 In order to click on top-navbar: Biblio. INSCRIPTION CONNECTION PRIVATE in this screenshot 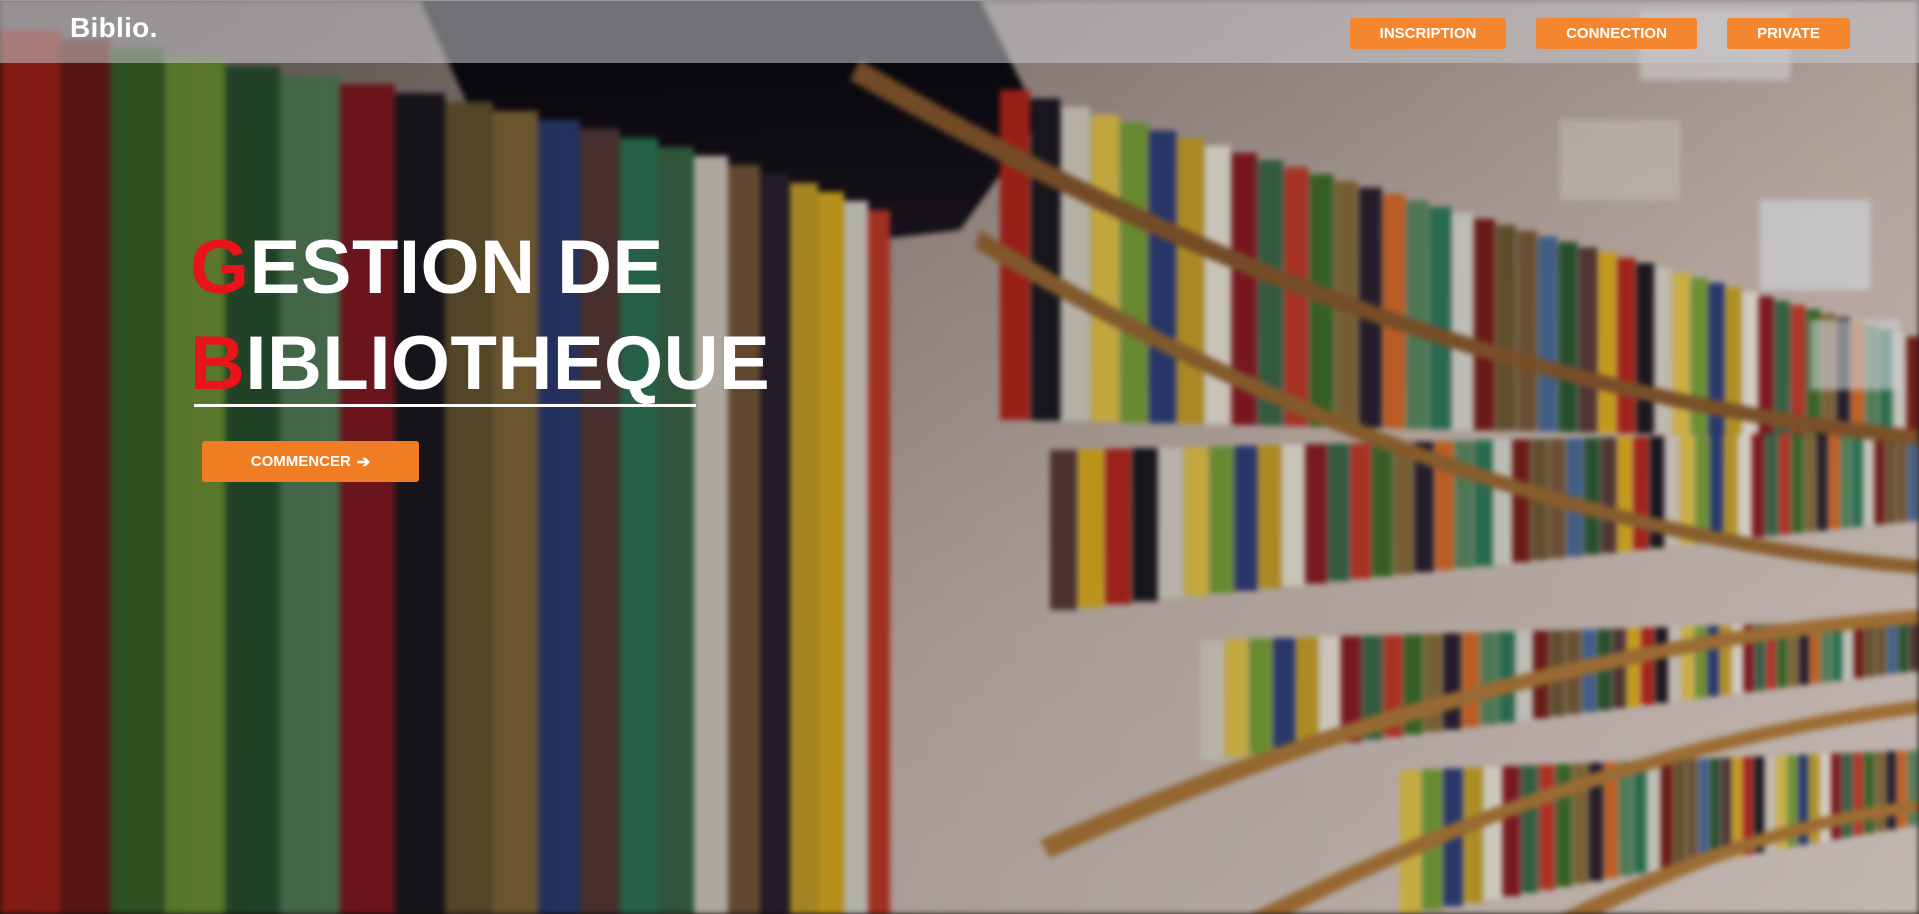, I will do `click(959, 31)`.